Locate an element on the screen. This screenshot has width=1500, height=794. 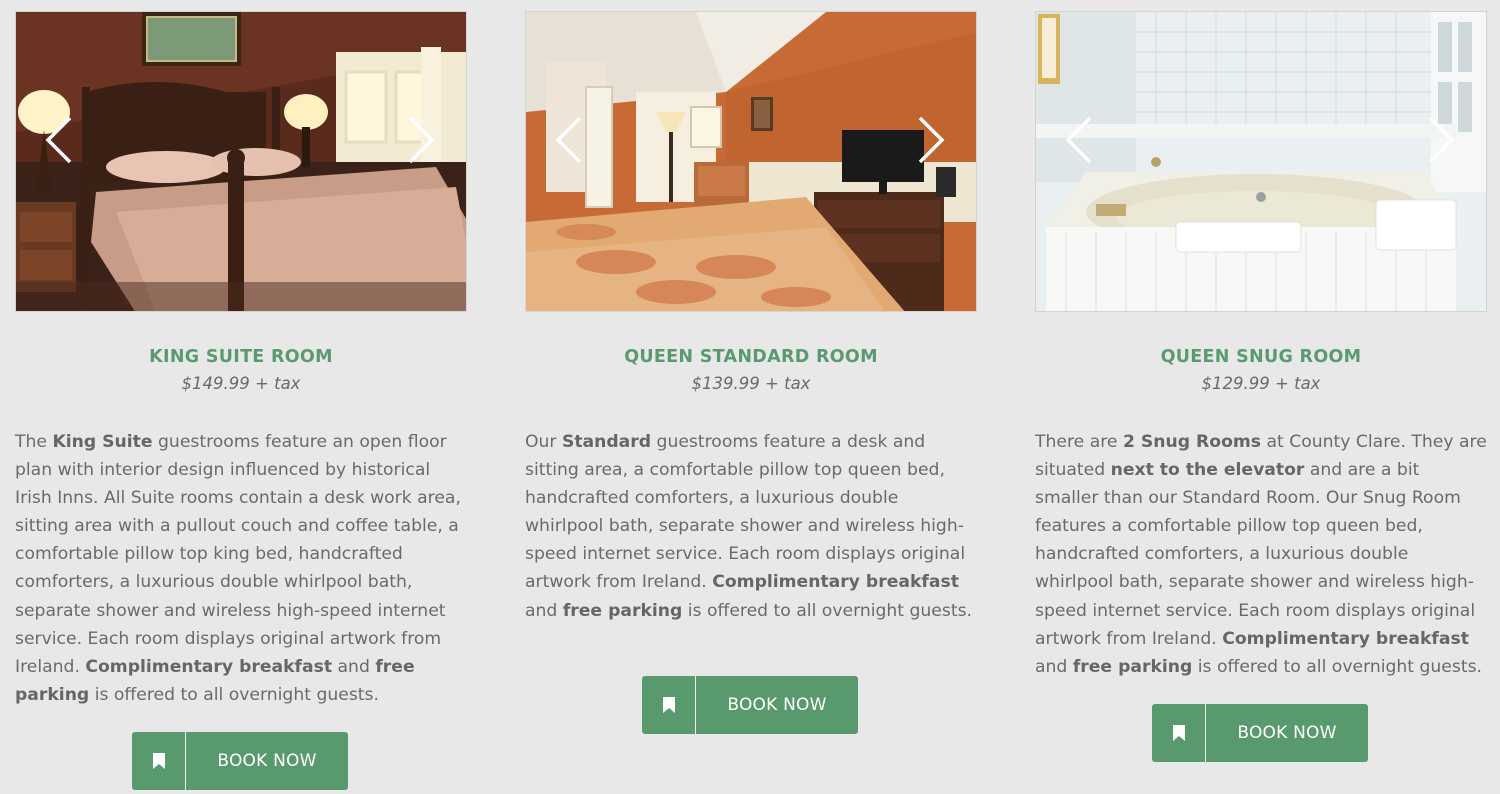
room-price: $139.99 + tax is located at coordinates (751, 383).